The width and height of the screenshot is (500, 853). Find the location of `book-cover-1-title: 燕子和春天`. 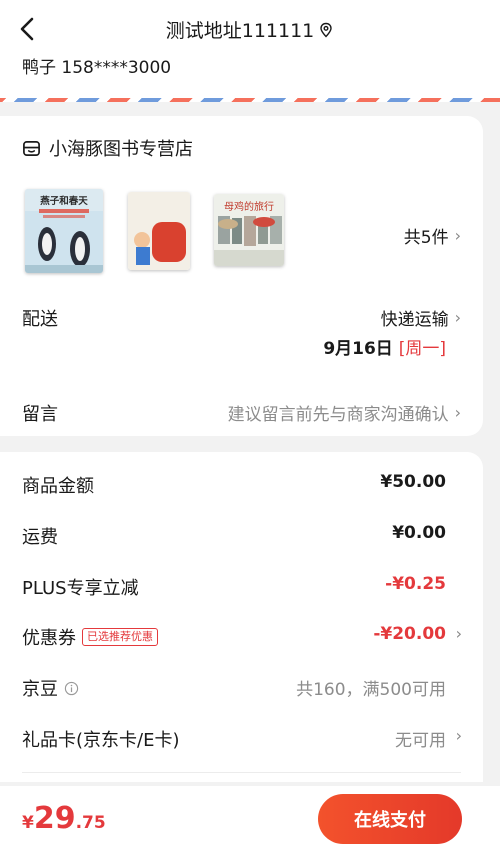

book-cover-1-title: 燕子和春天 is located at coordinates (64, 201).